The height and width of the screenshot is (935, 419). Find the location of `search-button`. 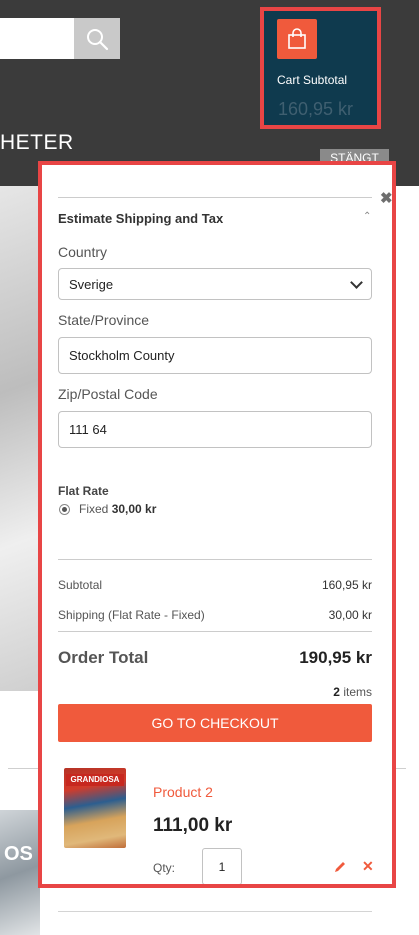

search-button is located at coordinates (97, 38).